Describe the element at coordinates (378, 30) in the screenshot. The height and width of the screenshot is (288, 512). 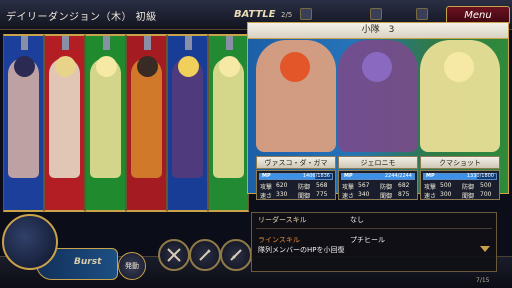
I see `squad-title: 小隊 3` at that location.